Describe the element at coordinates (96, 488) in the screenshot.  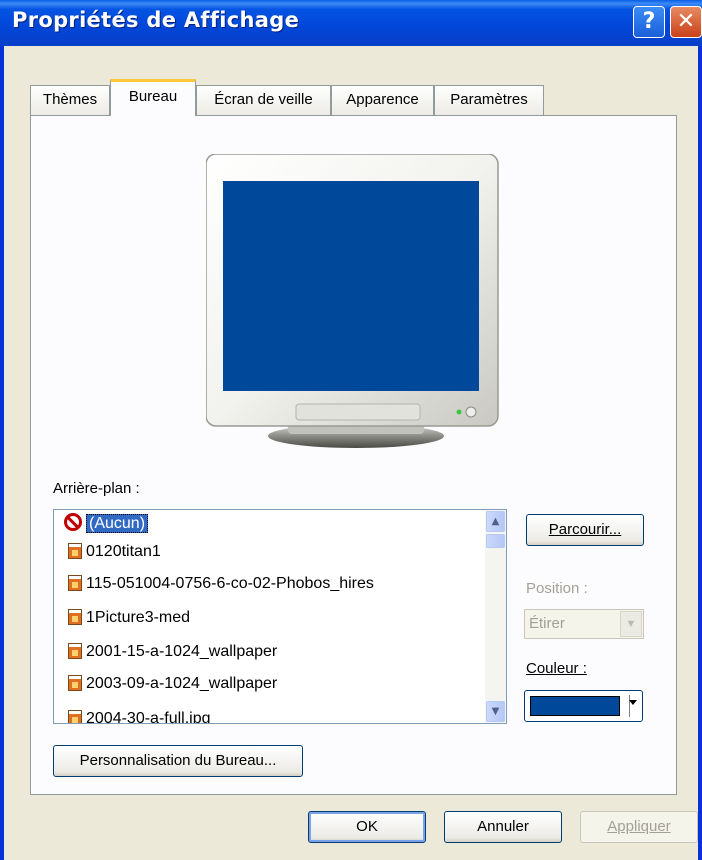
I see `background-label: Arrière-plan :` at that location.